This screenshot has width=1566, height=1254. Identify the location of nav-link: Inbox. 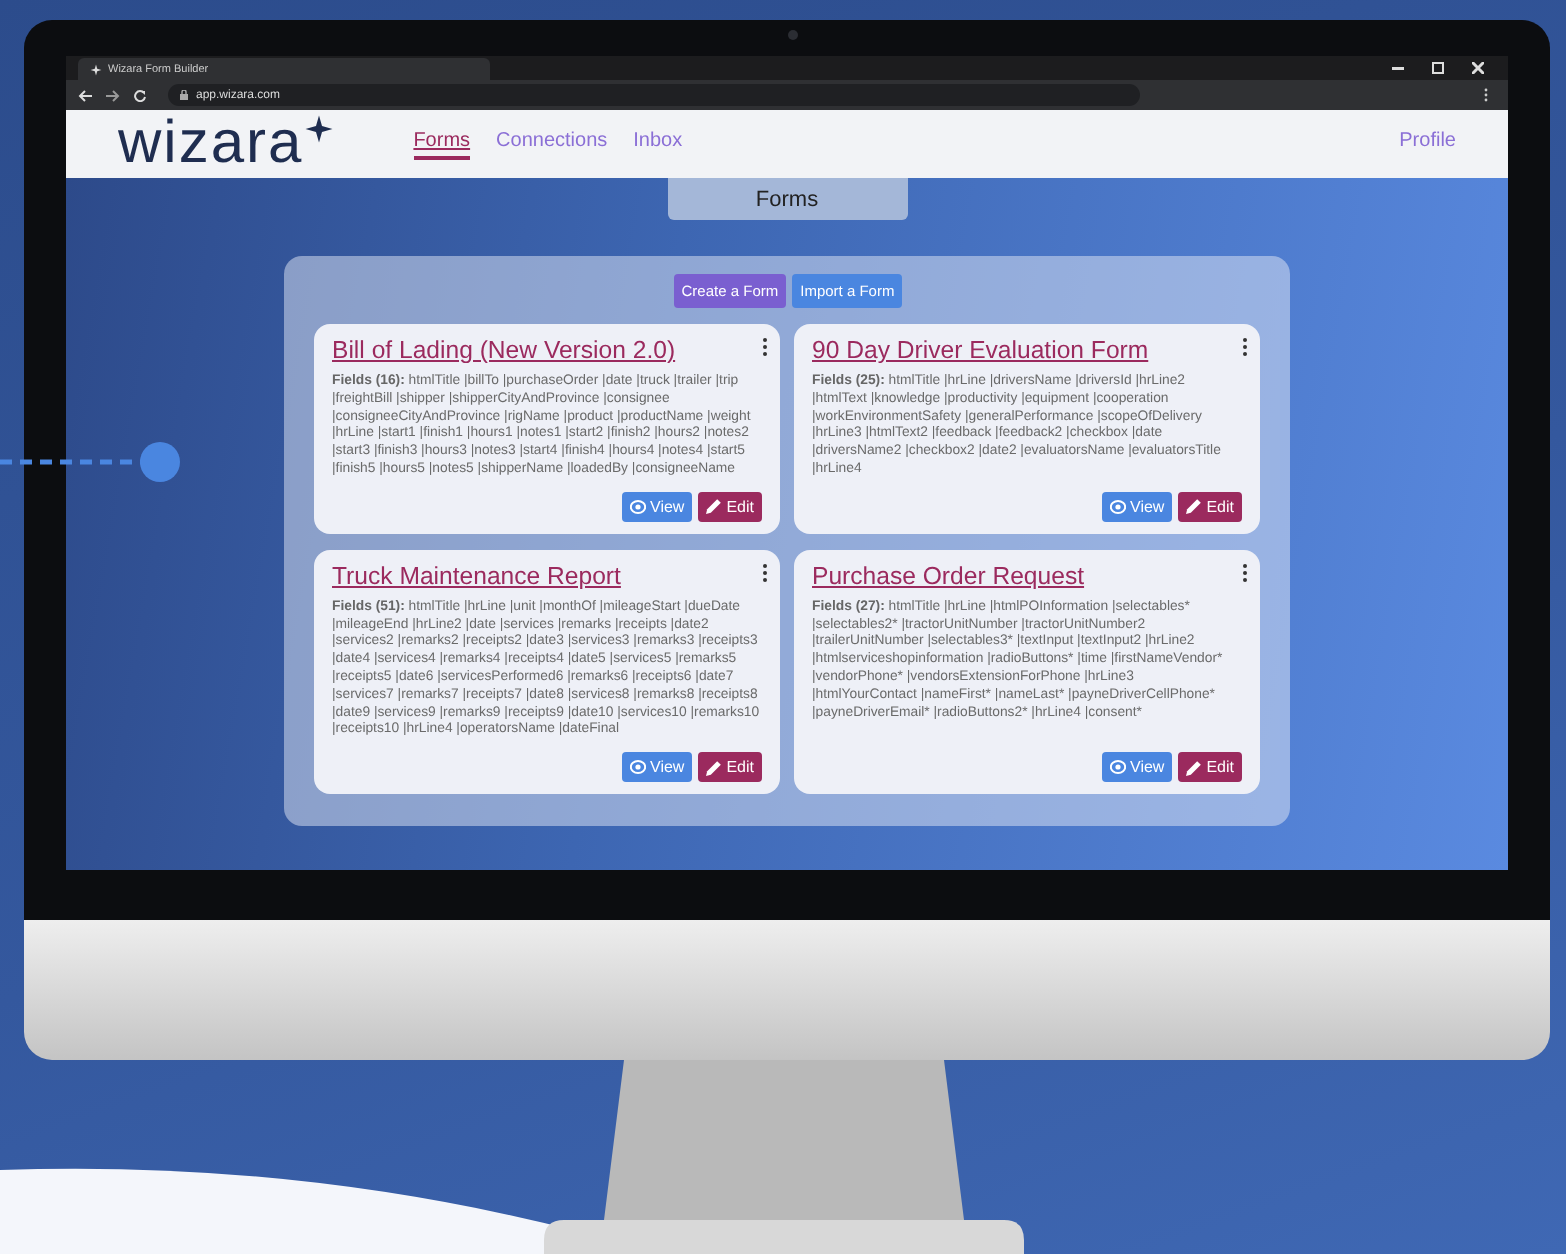
(658, 144).